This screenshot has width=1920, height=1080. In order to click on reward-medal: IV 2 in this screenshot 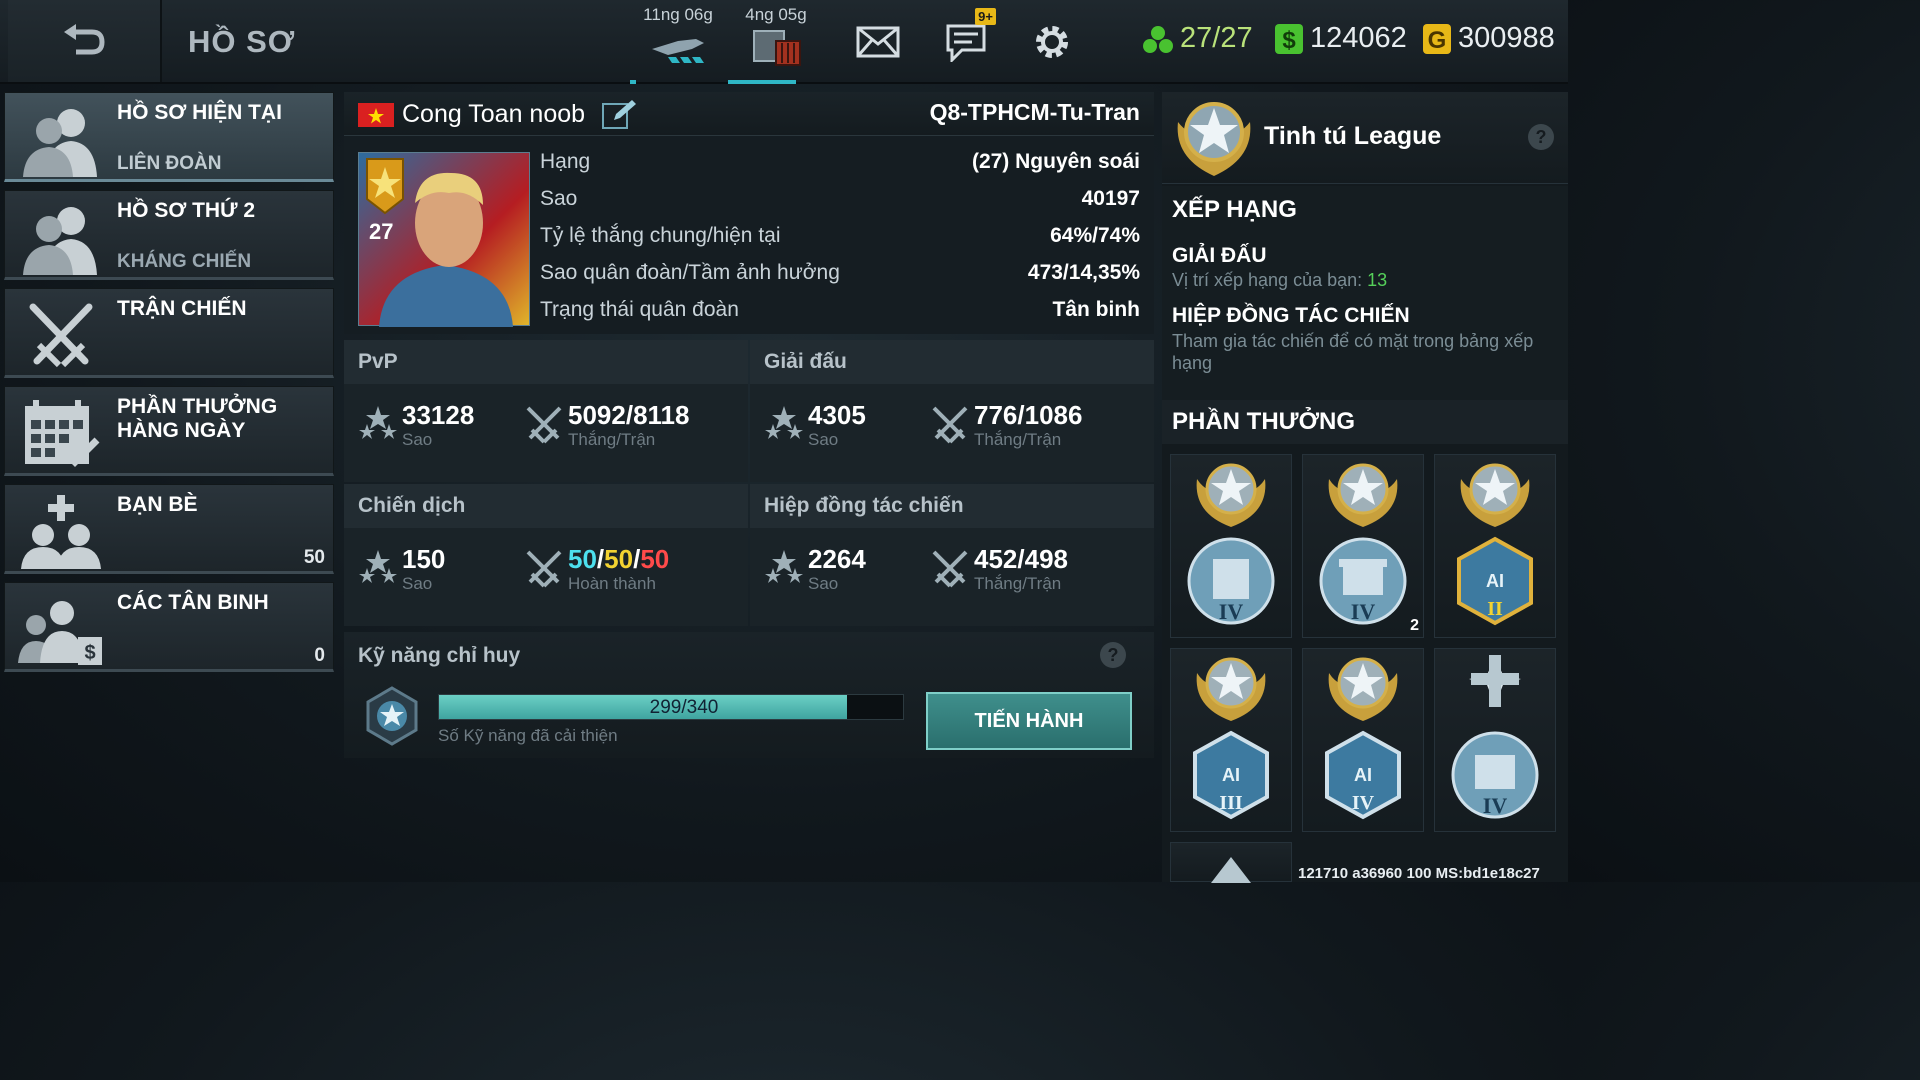, I will do `click(1363, 546)`.